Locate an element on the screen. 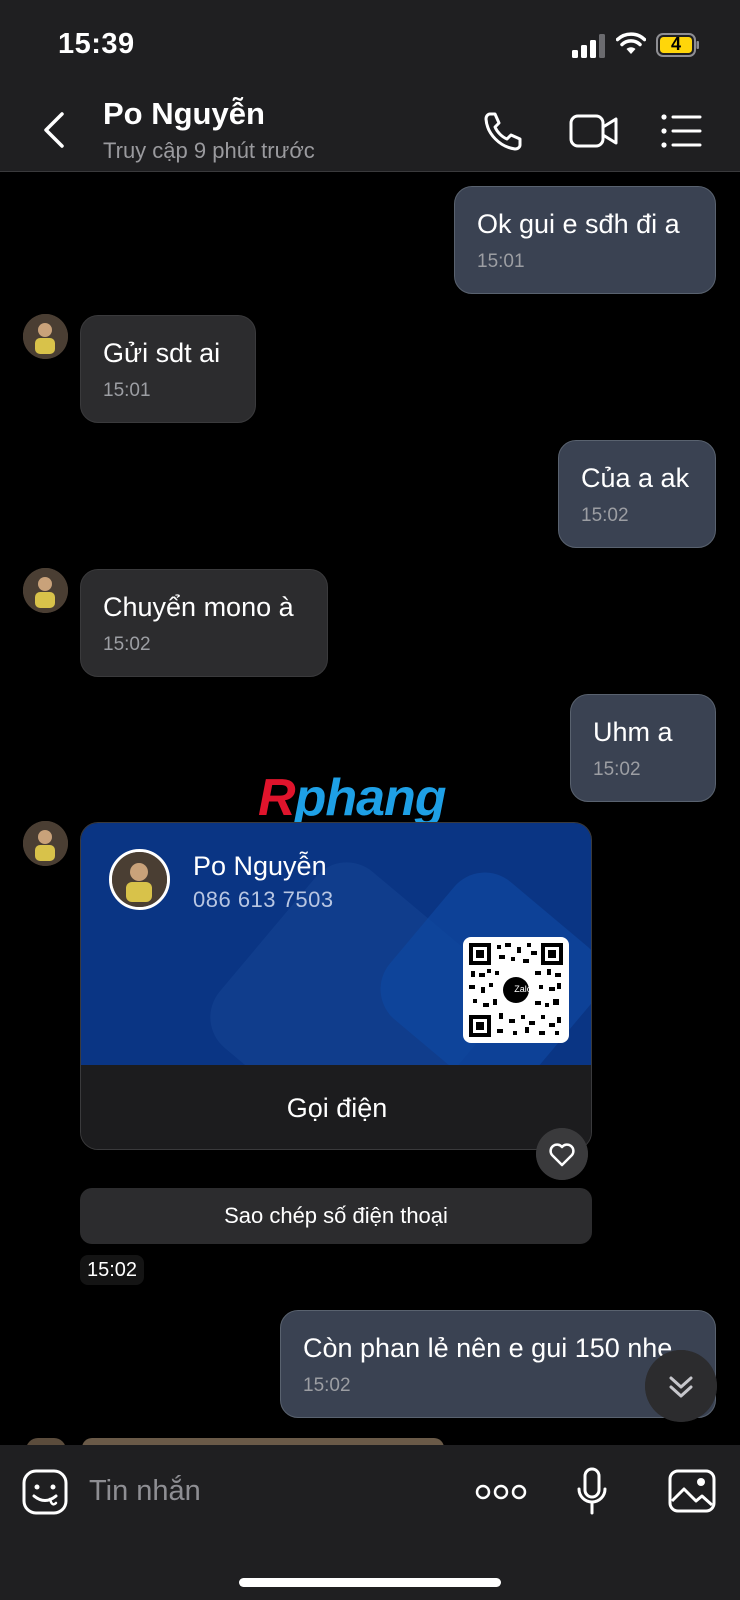  message-text: Của a ak is located at coordinates (635, 478).